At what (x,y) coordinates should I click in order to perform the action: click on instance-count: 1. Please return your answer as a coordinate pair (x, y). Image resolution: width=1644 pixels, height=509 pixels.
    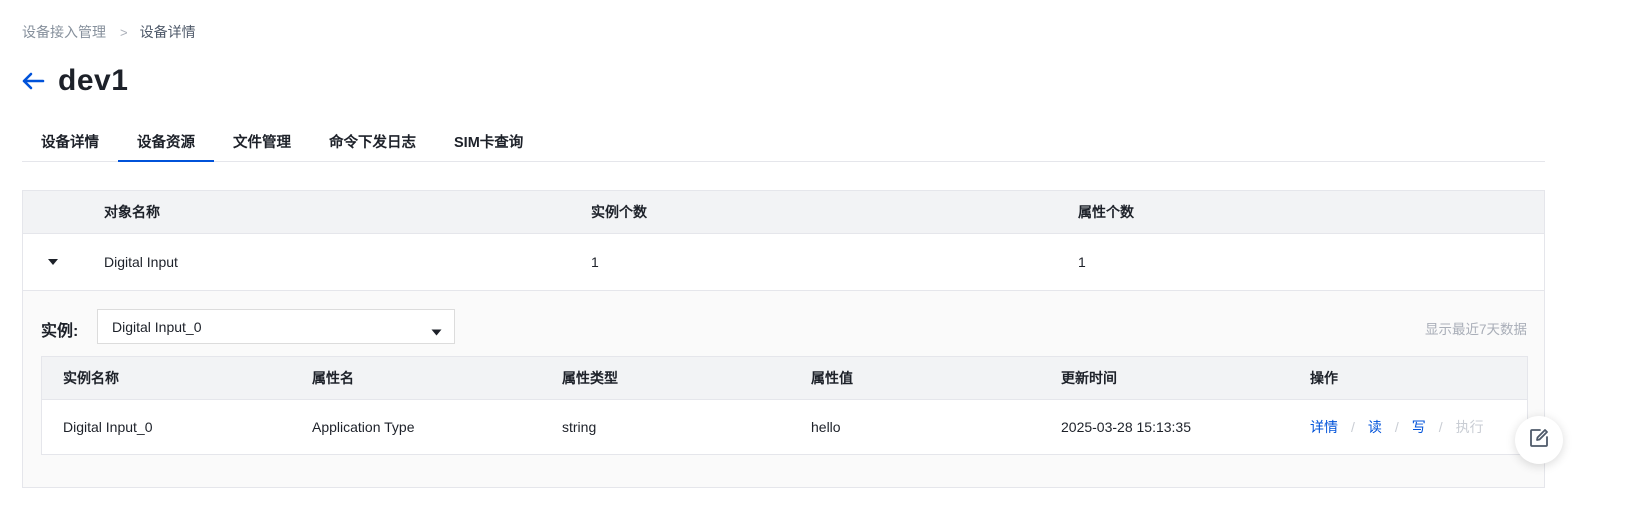
    Looking at the image, I should click on (595, 262).